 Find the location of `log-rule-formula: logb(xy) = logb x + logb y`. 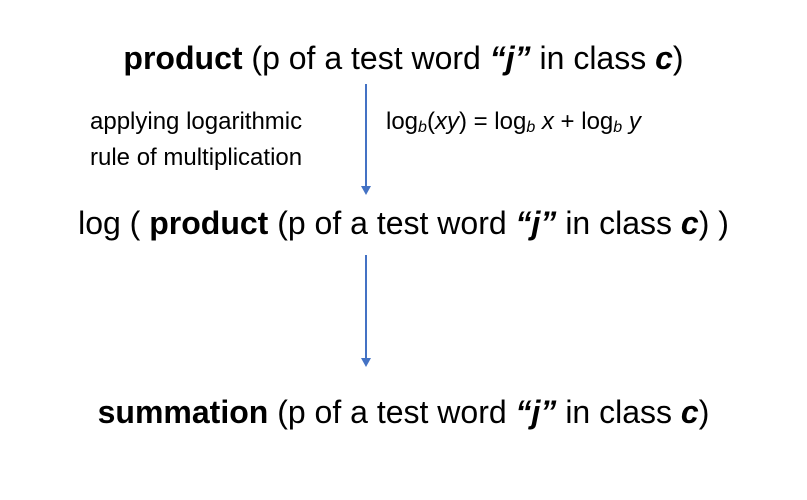

log-rule-formula: logb(xy) = logb x + logb y is located at coordinates (513, 122).